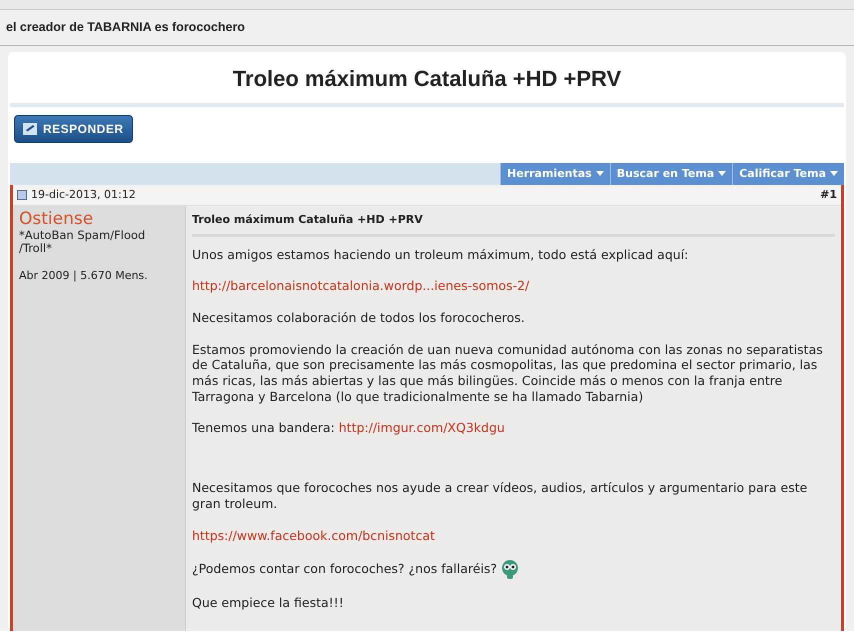 The height and width of the screenshot is (640, 854). I want to click on post-text: ¿Podemos contar con forocoches? ¿nos fallaréis?, so click(345, 569).